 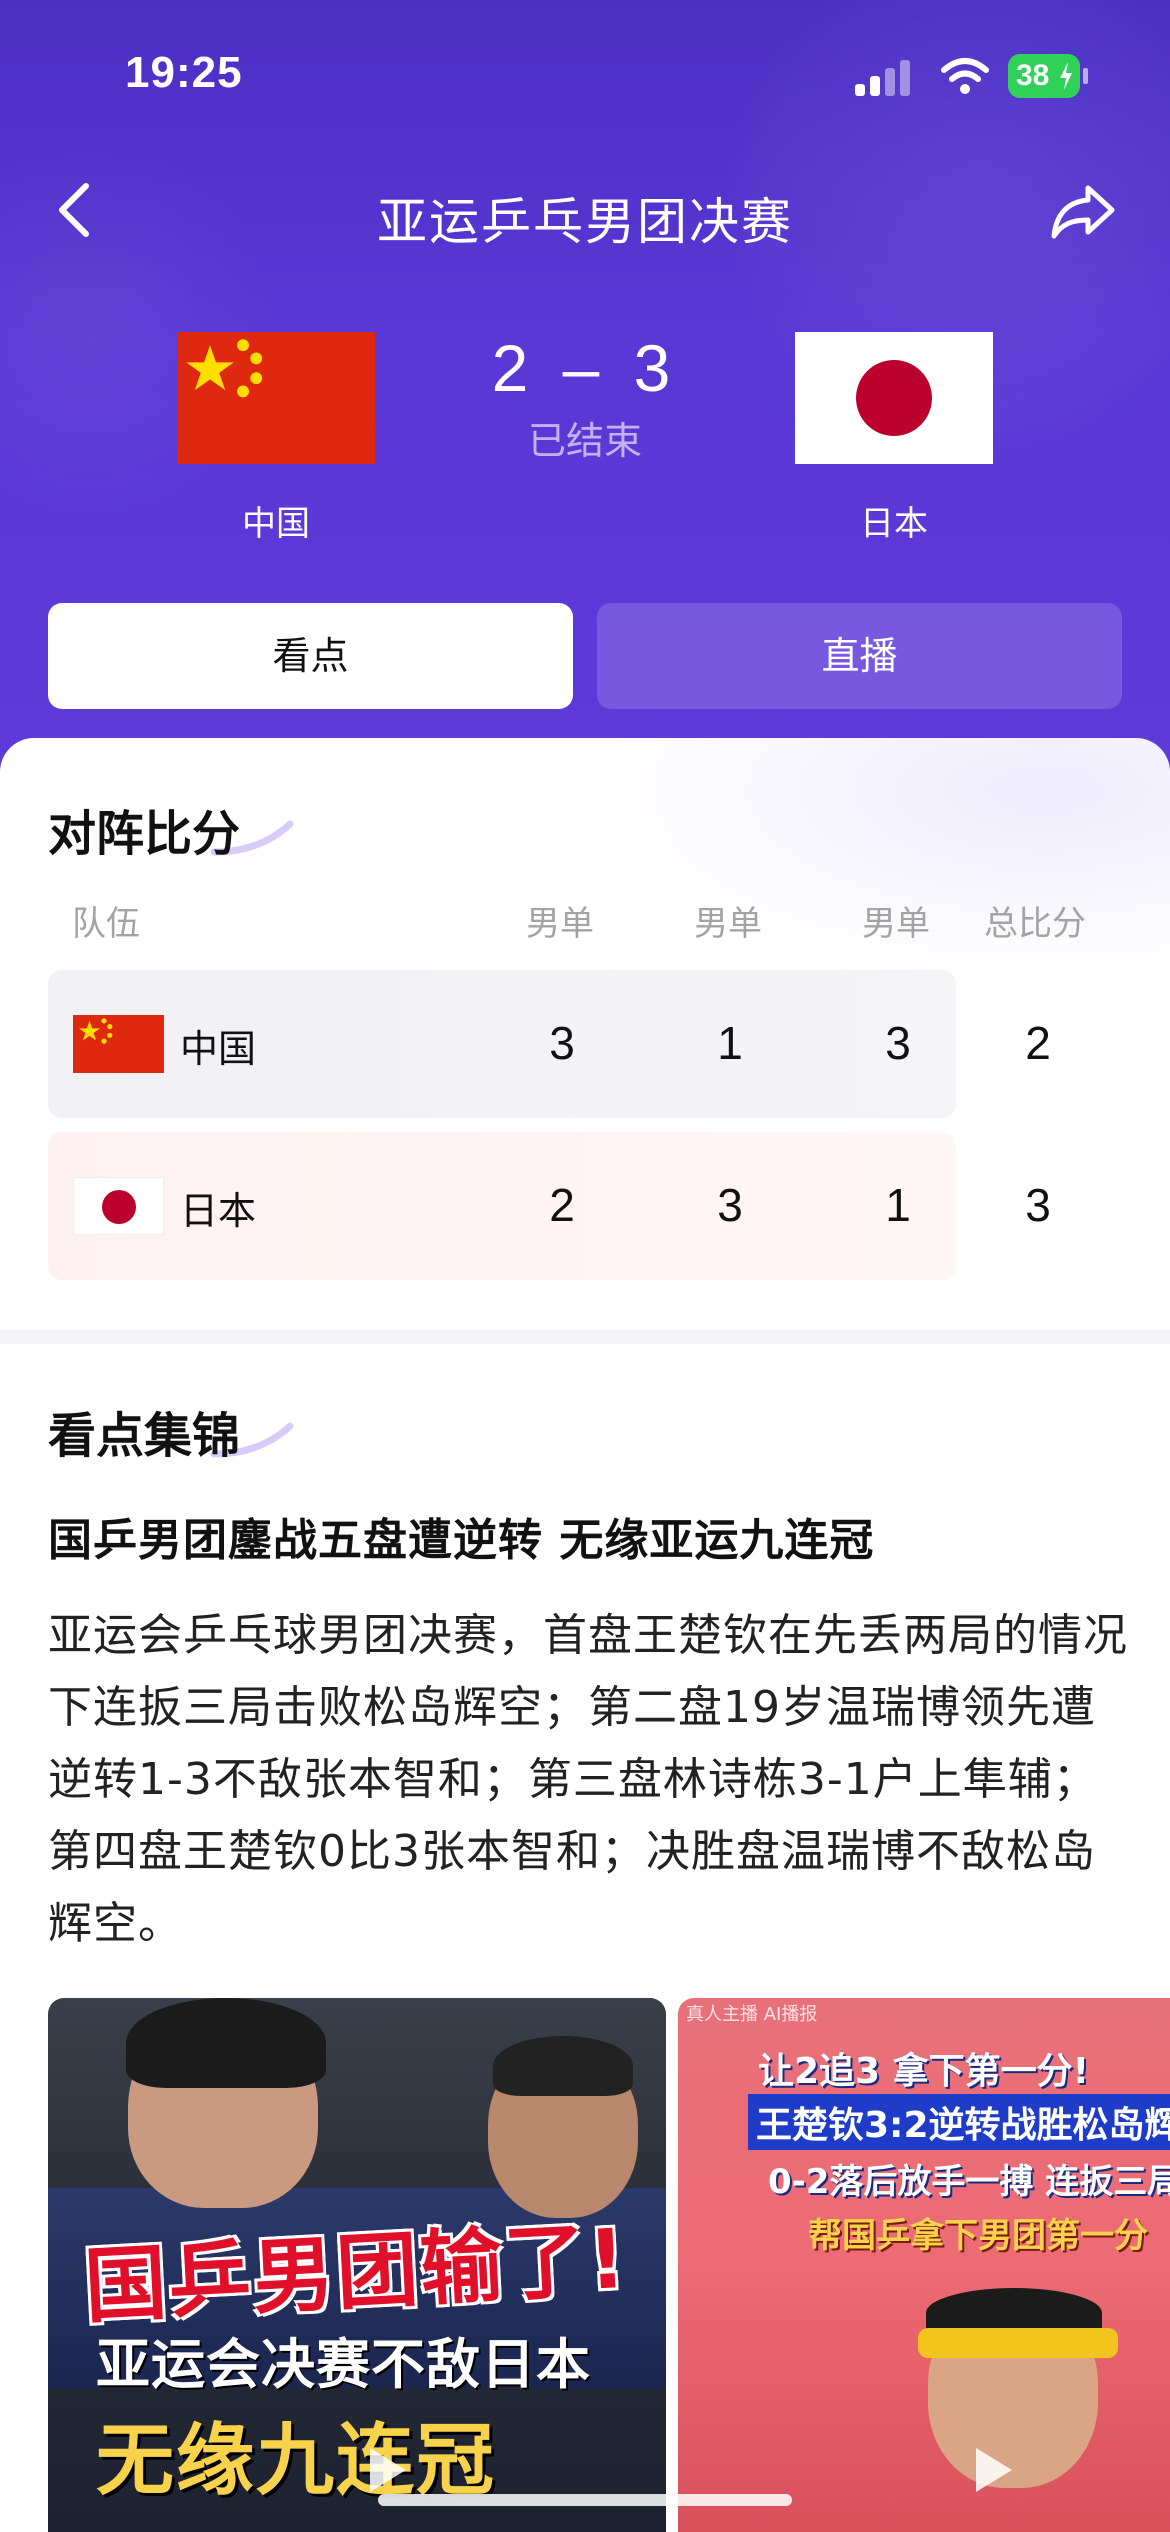 I want to click on video-thumbnail-1: 国乒男团输了! 亚运会决赛不敌日本 无缘九连冠, so click(x=357, y=2265).